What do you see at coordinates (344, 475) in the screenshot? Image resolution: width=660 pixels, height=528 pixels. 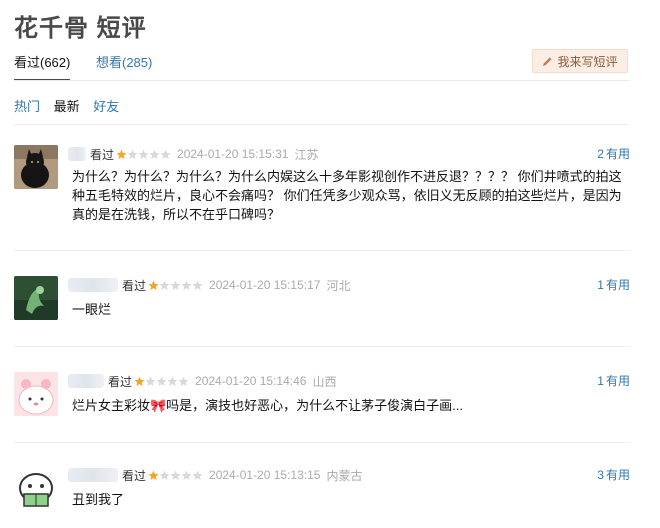 I see `comment-location: 内蒙古` at bounding box center [344, 475].